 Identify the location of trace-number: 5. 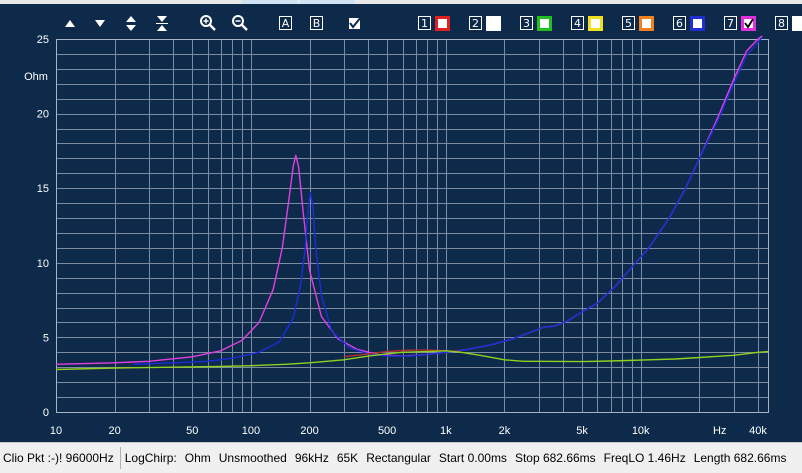
(628, 23).